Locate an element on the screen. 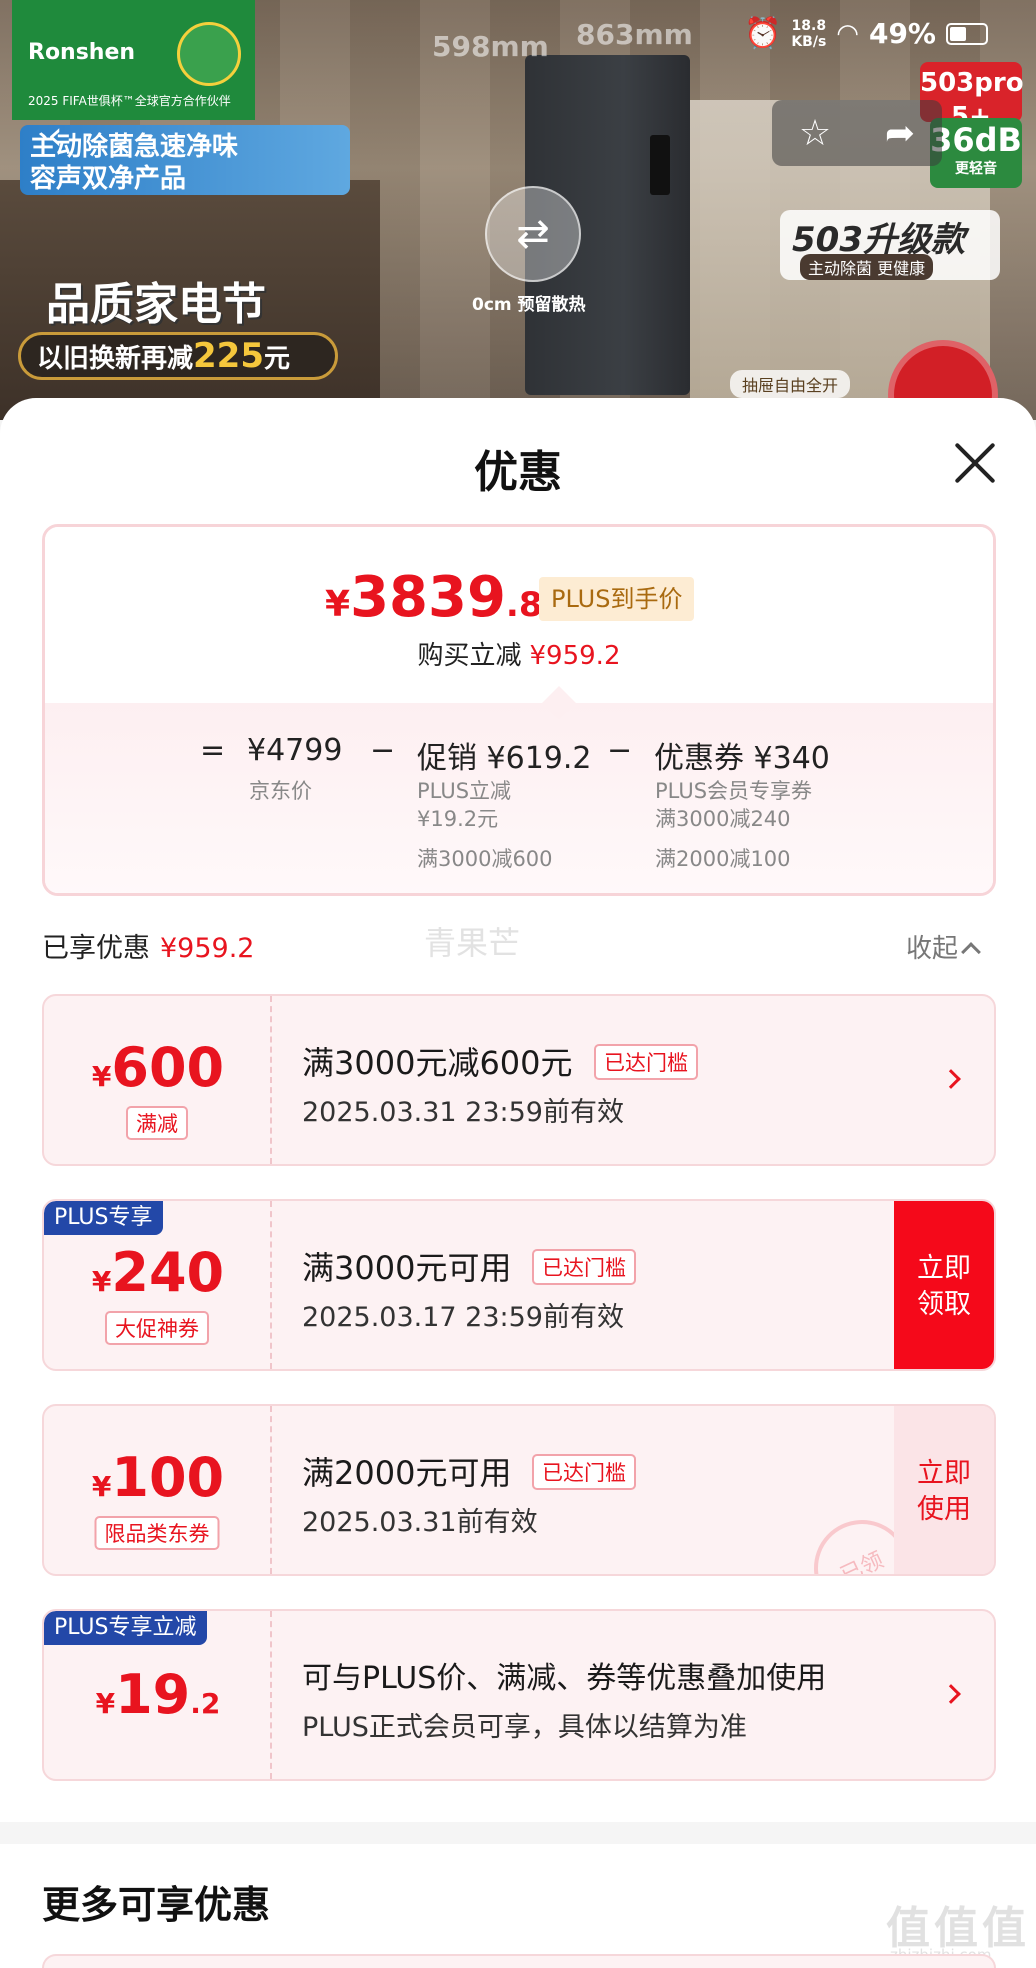  coupon-validity: 2025.03.31 23:59前有效 is located at coordinates (463, 1112).